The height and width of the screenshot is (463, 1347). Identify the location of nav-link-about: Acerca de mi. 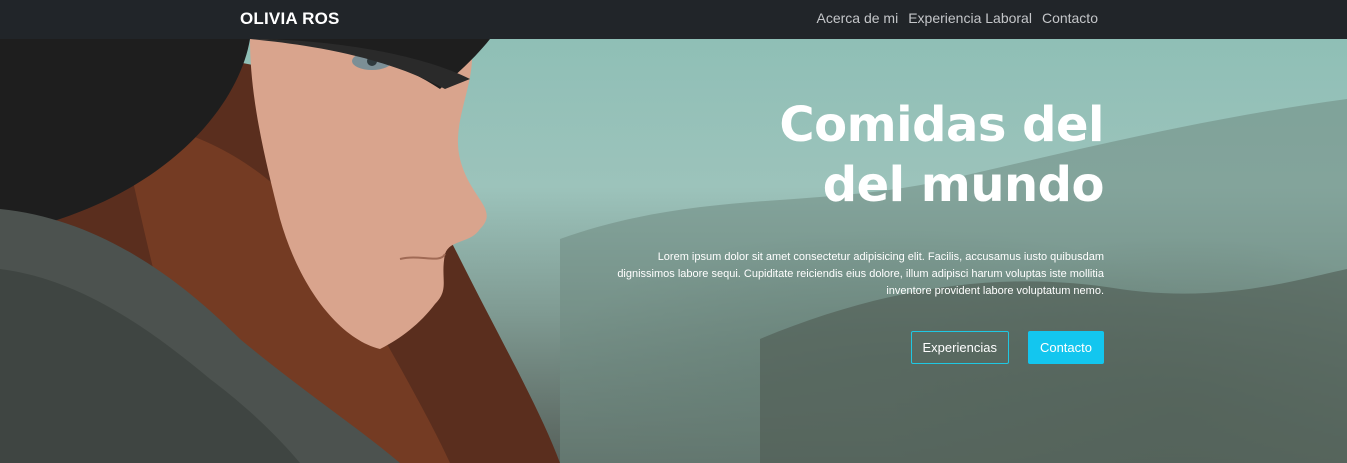
(858, 18).